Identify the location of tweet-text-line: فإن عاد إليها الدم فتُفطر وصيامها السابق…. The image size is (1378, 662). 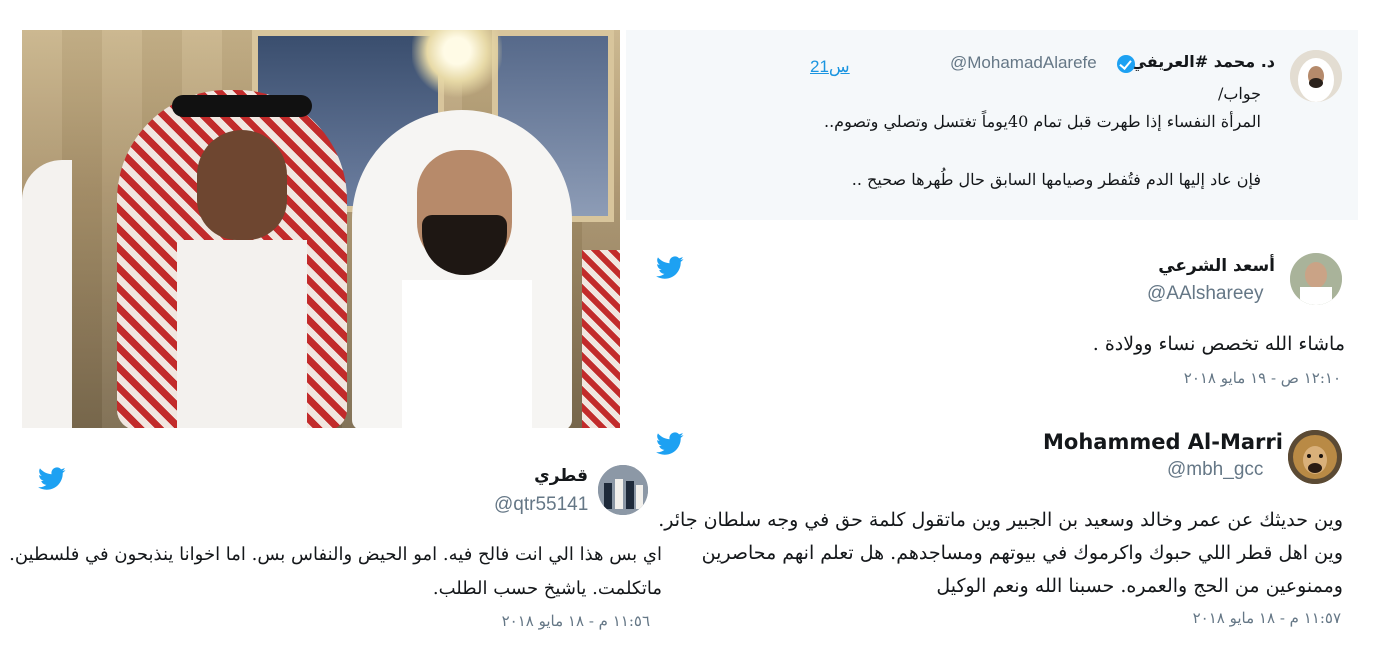
(1056, 179).